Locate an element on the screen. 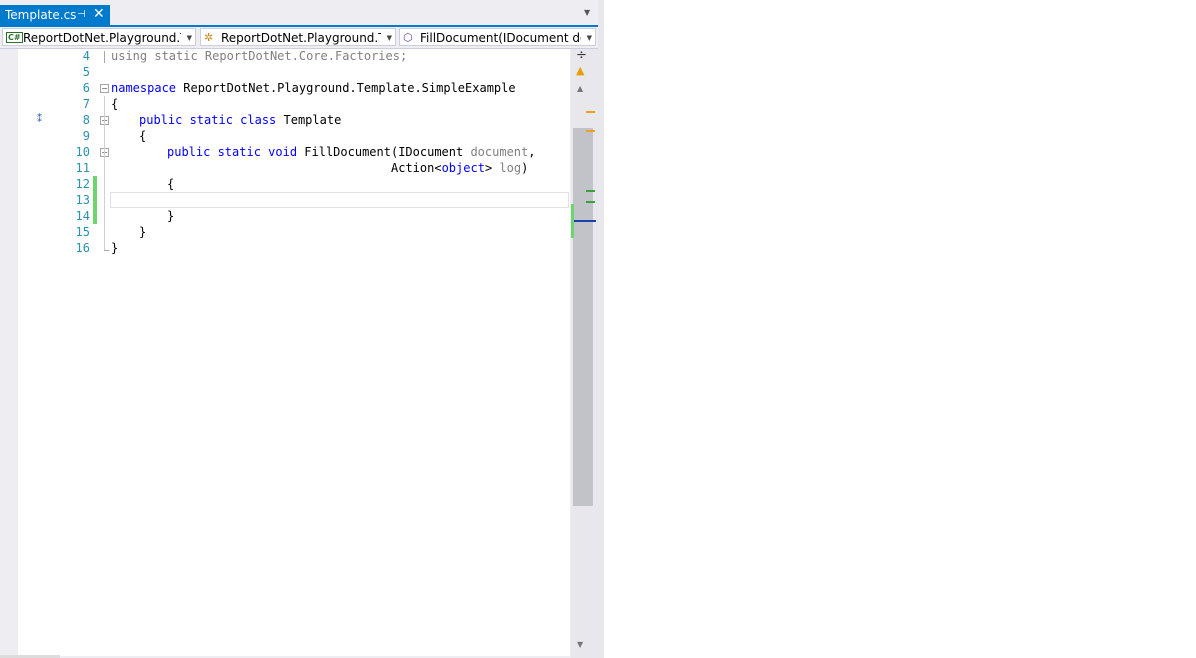 This screenshot has height=658, width=1196. parameter-name: log is located at coordinates (510, 168).